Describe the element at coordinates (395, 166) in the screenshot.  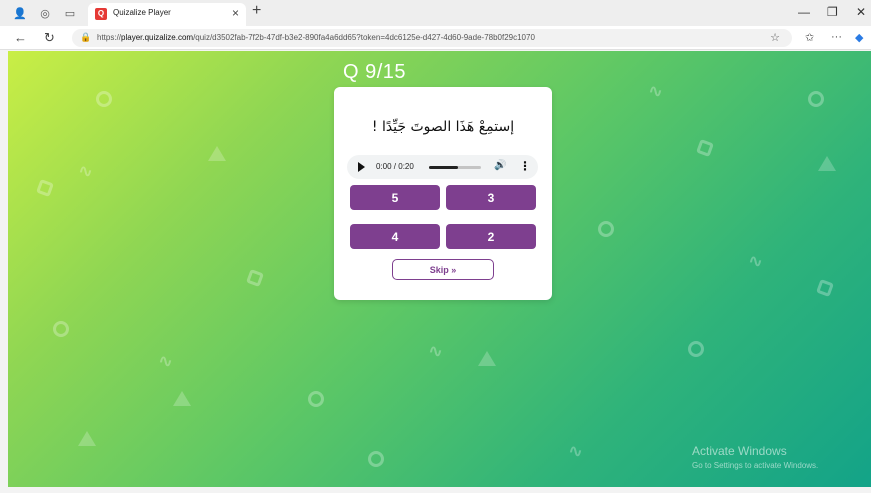
I see `audio-time: 0:00 / 0:20` at that location.